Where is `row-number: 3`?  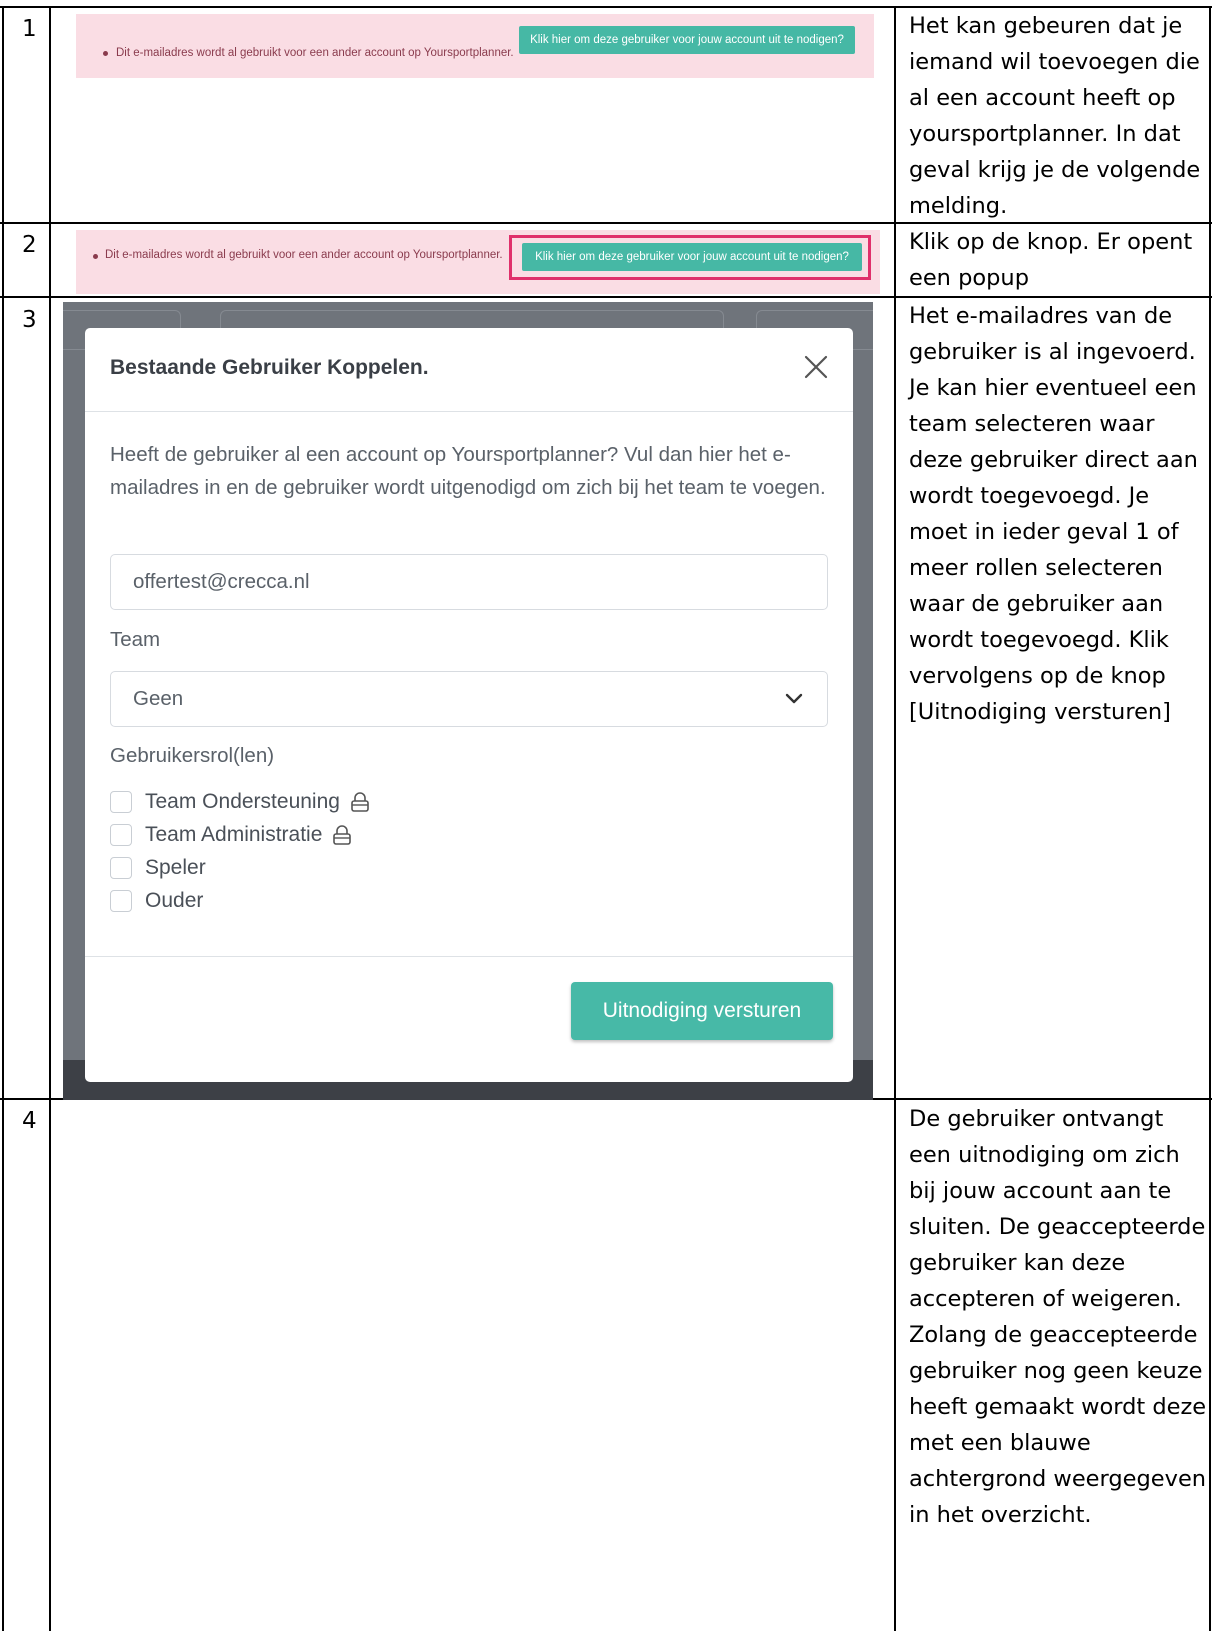 row-number: 3 is located at coordinates (29, 320).